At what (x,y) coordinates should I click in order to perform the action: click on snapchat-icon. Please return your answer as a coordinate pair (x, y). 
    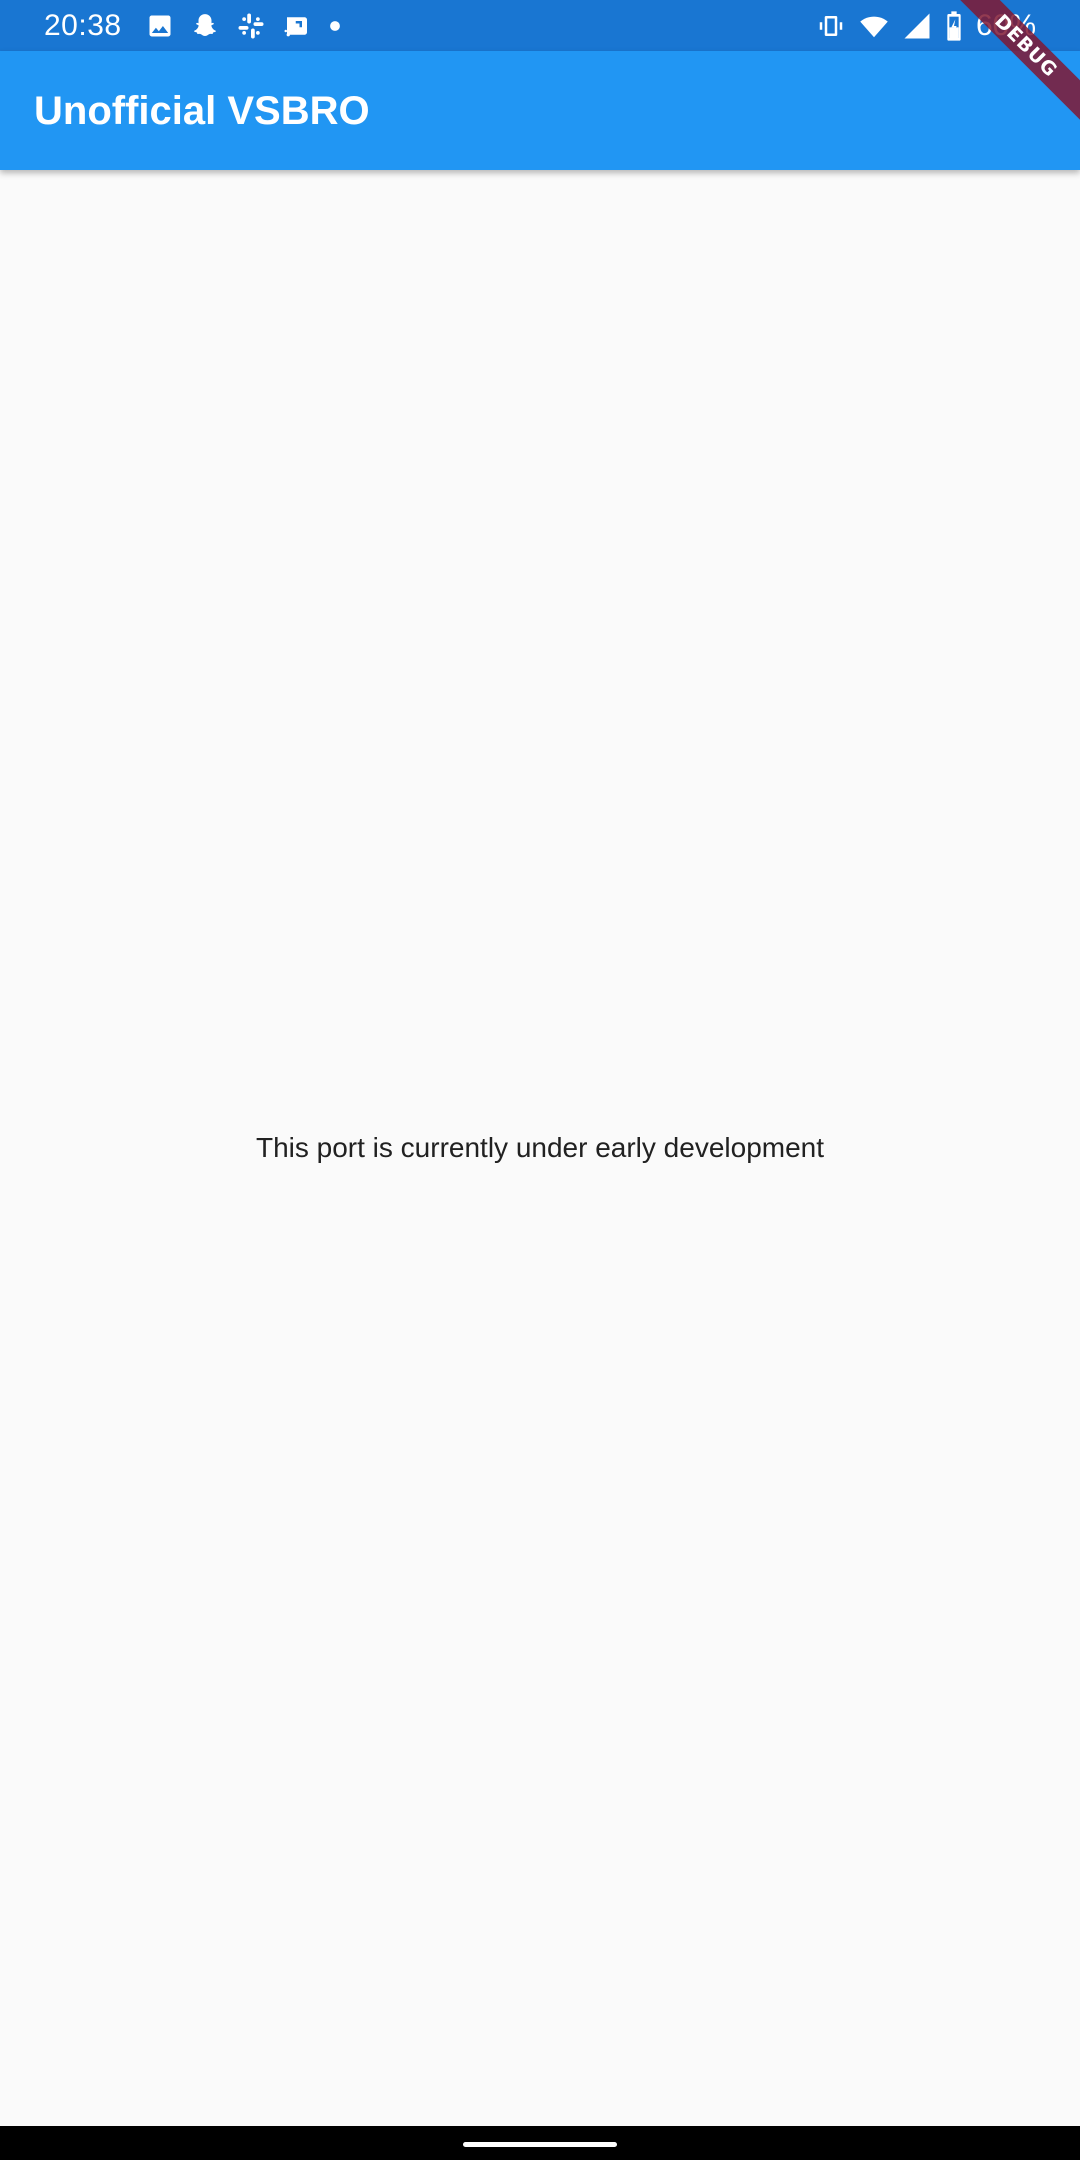
    Looking at the image, I should click on (205, 26).